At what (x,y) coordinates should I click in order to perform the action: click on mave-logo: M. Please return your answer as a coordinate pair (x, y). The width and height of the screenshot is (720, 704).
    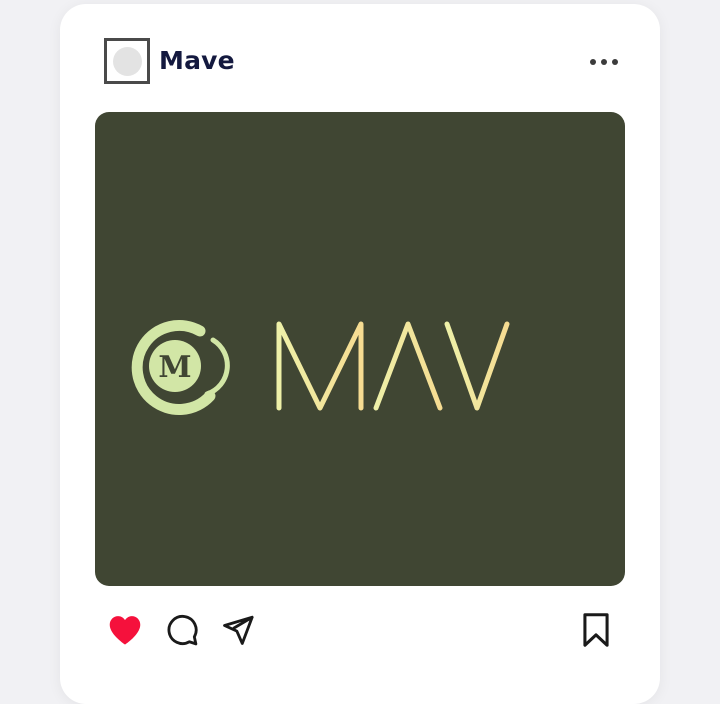
    Looking at the image, I should click on (359, 367).